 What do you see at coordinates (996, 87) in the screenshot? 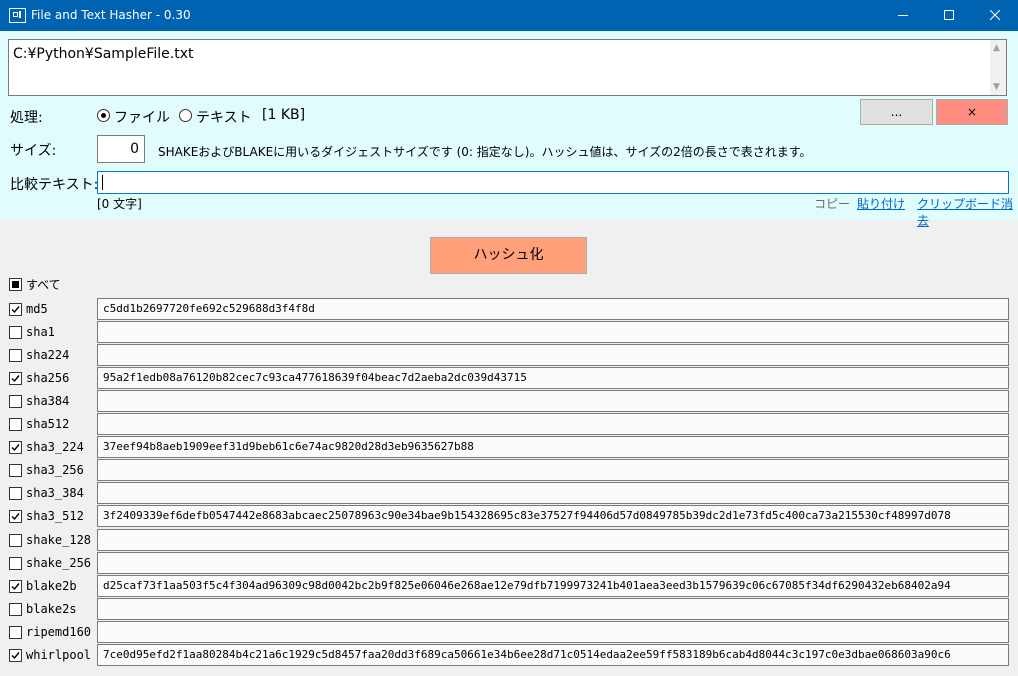
I see `scroll-down-icon: ▼` at bounding box center [996, 87].